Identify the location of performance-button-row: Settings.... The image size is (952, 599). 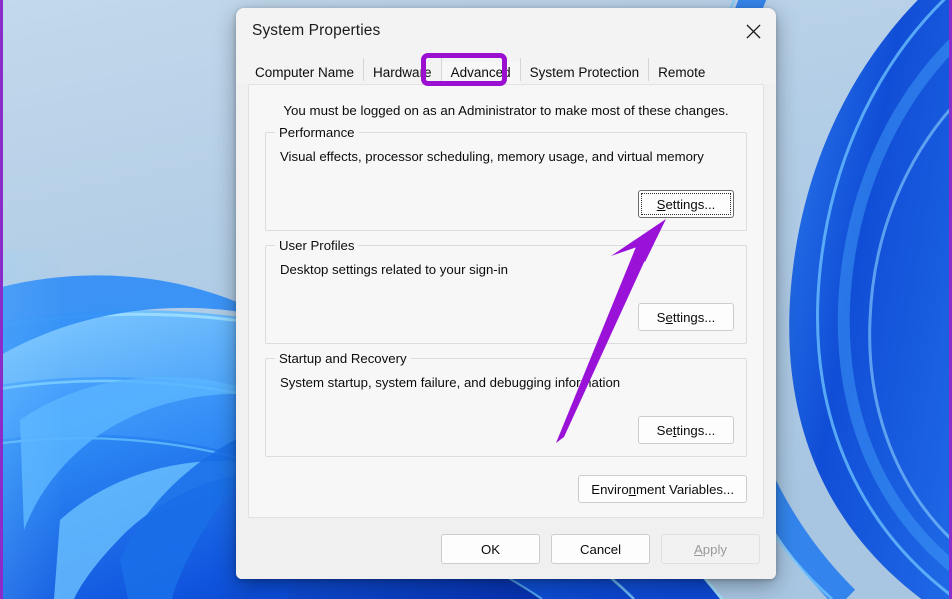
(506, 204).